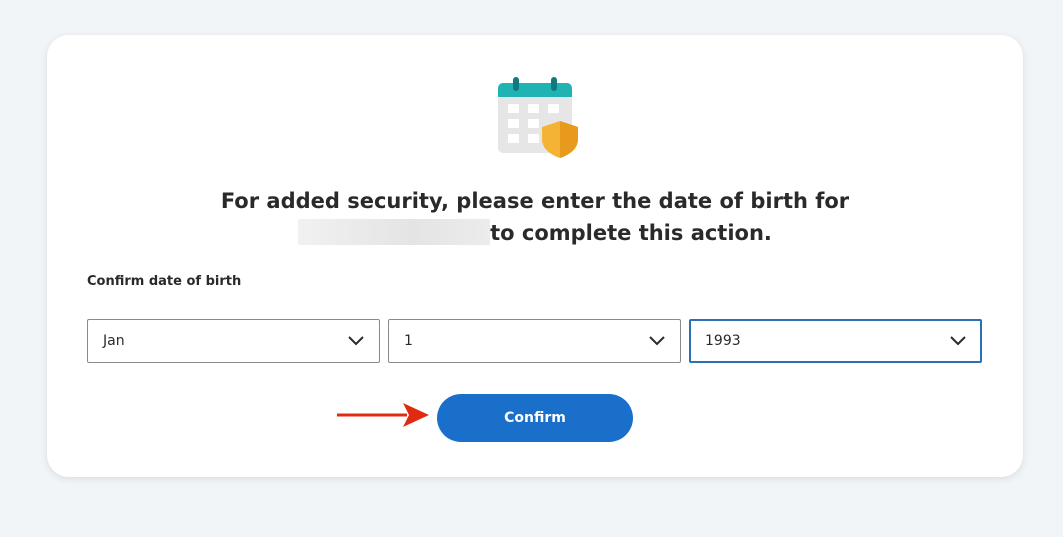  Describe the element at coordinates (535, 418) in the screenshot. I see `confirm-button: Confirm` at that location.